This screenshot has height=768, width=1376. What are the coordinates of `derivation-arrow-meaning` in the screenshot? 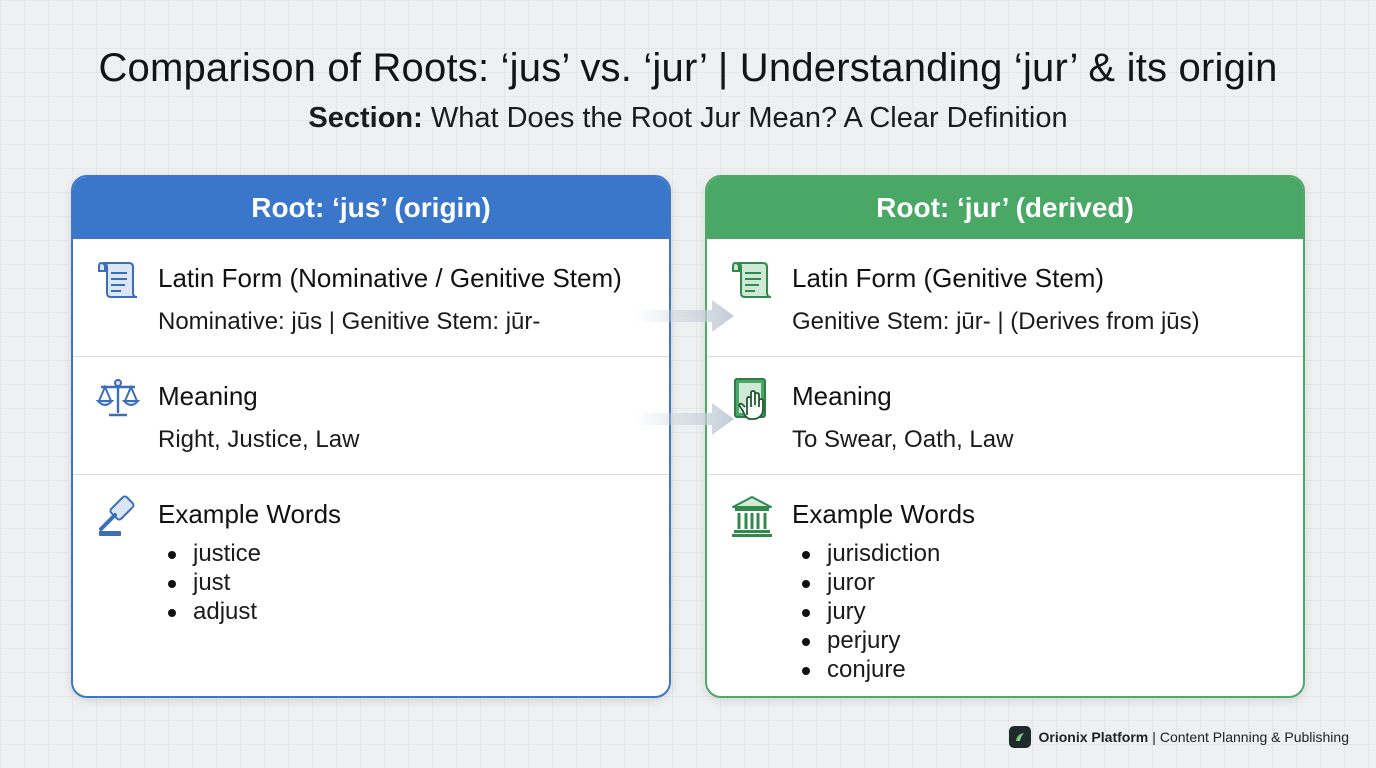 It's located at (684, 419).